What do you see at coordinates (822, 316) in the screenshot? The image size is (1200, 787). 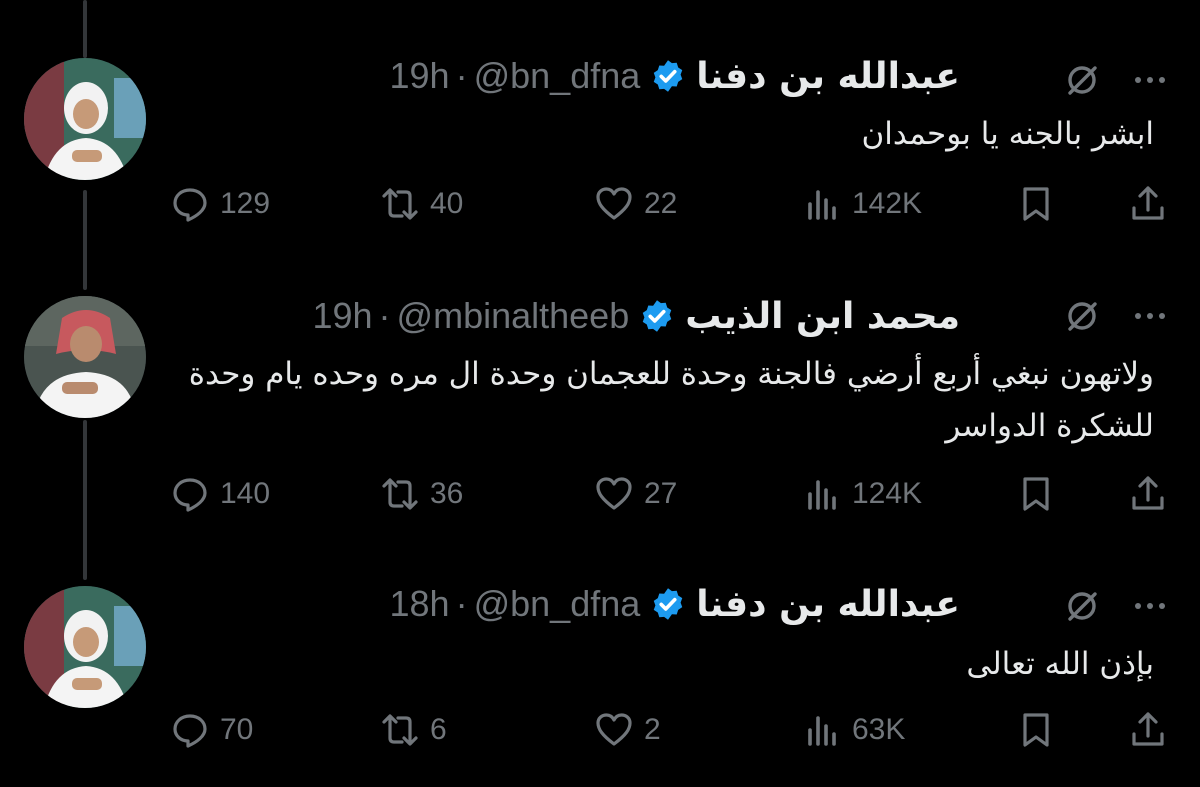 I see `display-name: محمد ابن الذيب` at bounding box center [822, 316].